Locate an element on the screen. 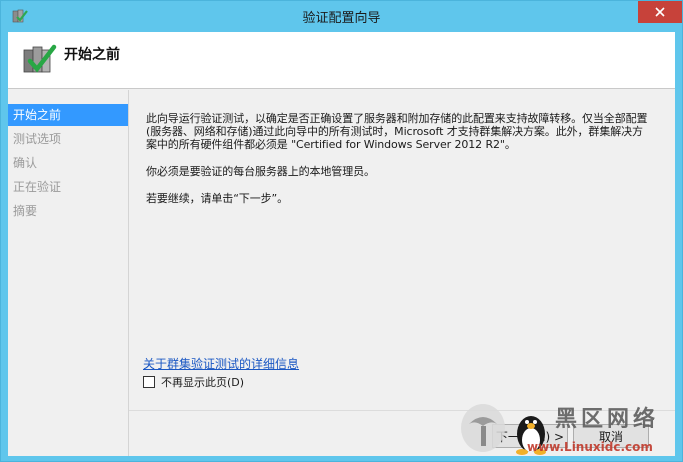 The image size is (683, 462). wizard-footer: 下一步(N) > 取消 is located at coordinates (402, 433).